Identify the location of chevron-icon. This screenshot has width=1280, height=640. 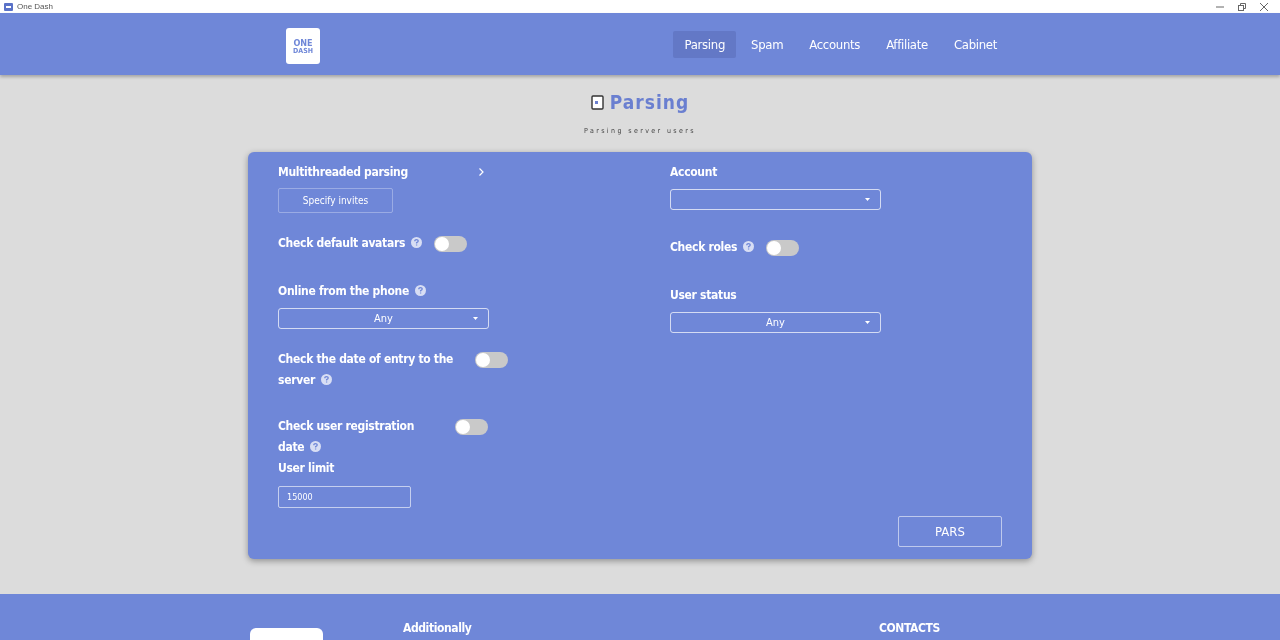
(481, 172).